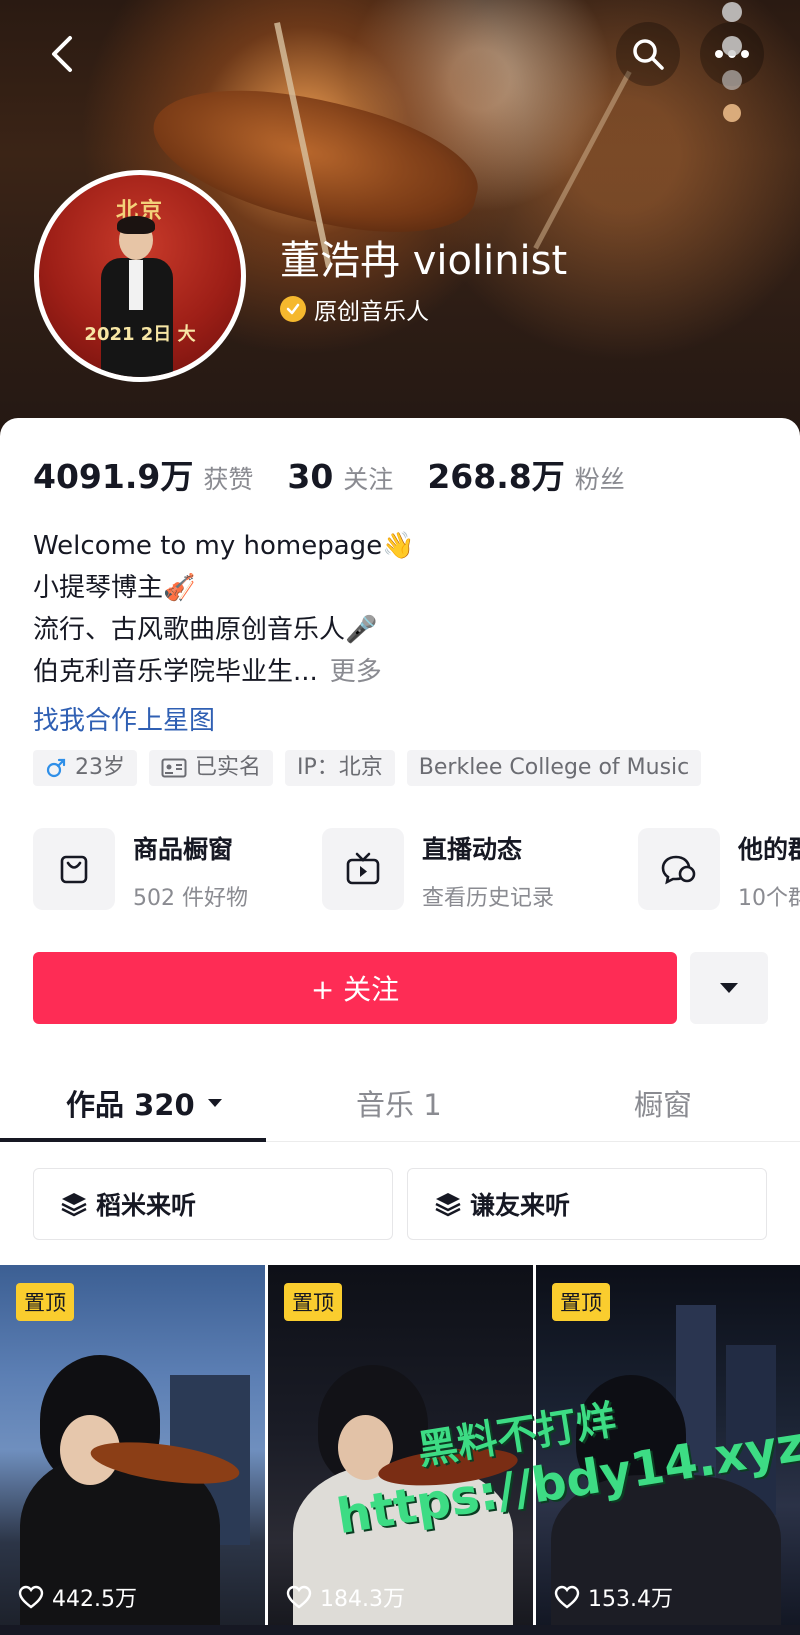 Image resolution: width=800 pixels, height=1635 pixels. Describe the element at coordinates (630, 1599) in the screenshot. I see `video-likes-count: 153.4万` at that location.